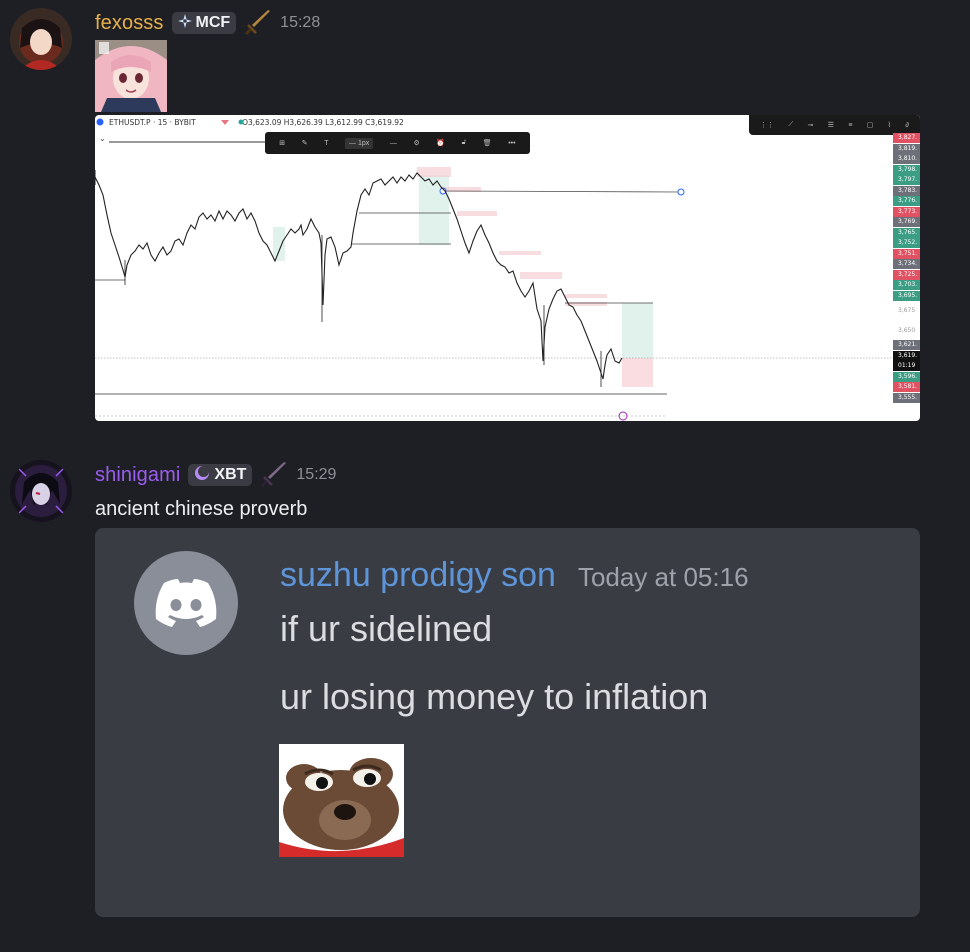 The height and width of the screenshot is (952, 970). I want to click on price-tag: 3,650, so click(907, 330).